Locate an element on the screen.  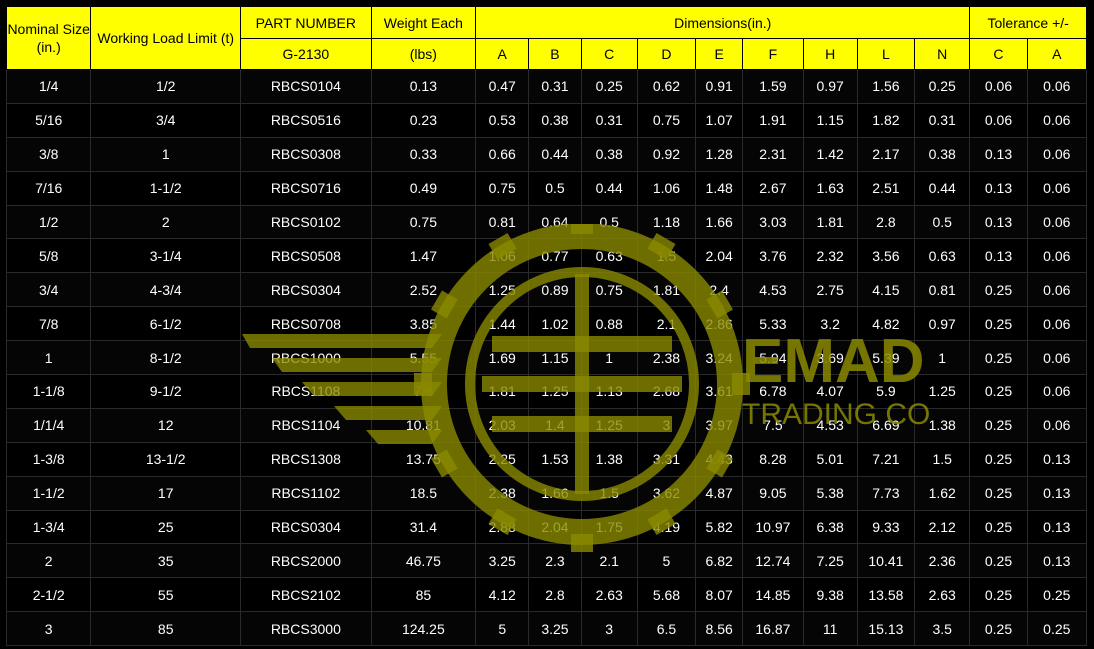
table-cell: 9.33 is located at coordinates (886, 527).